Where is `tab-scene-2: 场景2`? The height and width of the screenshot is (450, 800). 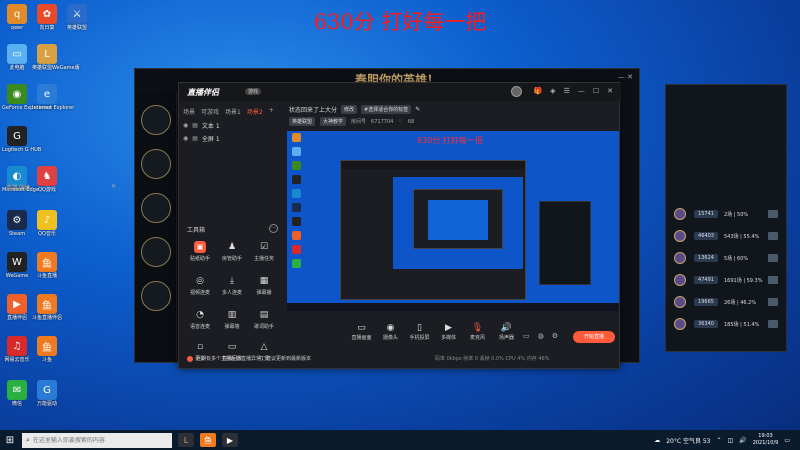
tab-scene-2: 场景2 is located at coordinates (255, 111).